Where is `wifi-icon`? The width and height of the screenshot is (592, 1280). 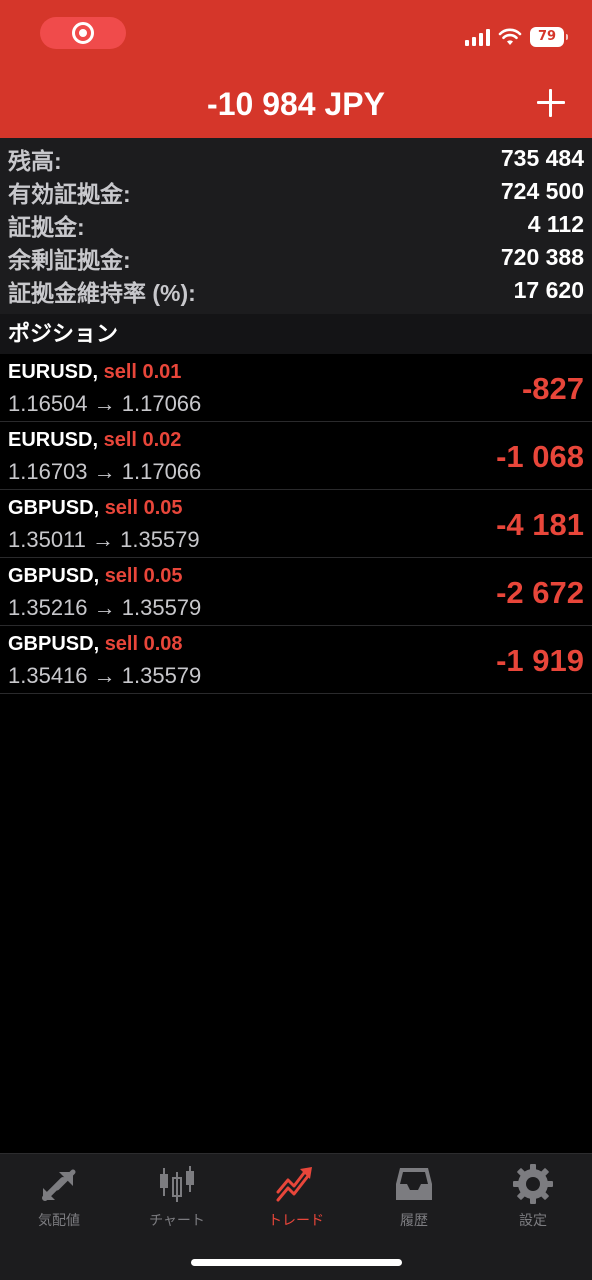 wifi-icon is located at coordinates (510, 37).